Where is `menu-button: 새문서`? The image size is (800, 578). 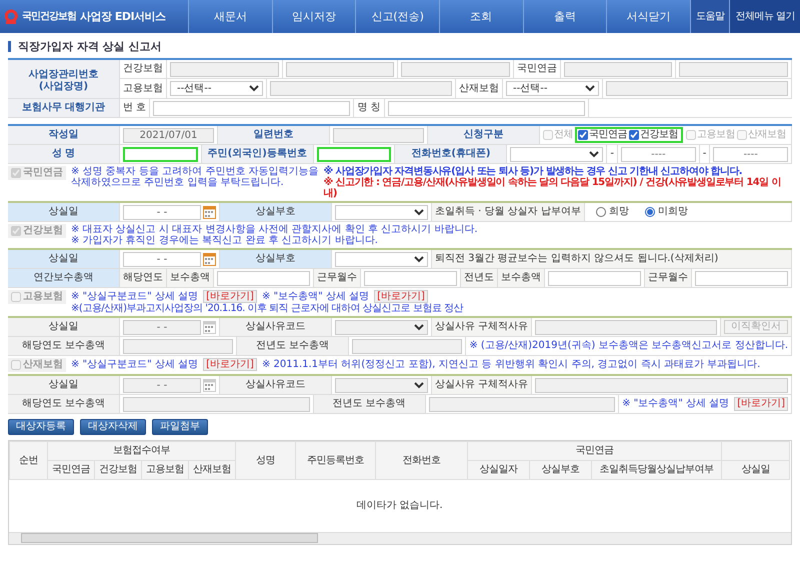 menu-button: 새문서 is located at coordinates (230, 16).